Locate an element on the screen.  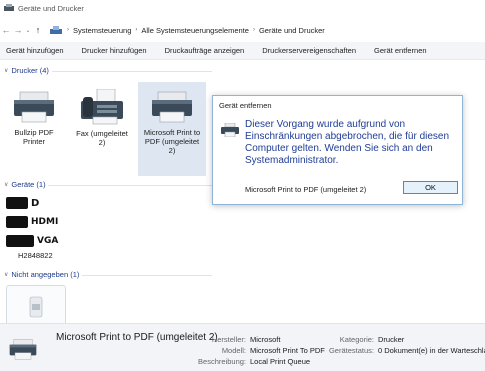
displayport-badge: D is located at coordinates (32, 203).